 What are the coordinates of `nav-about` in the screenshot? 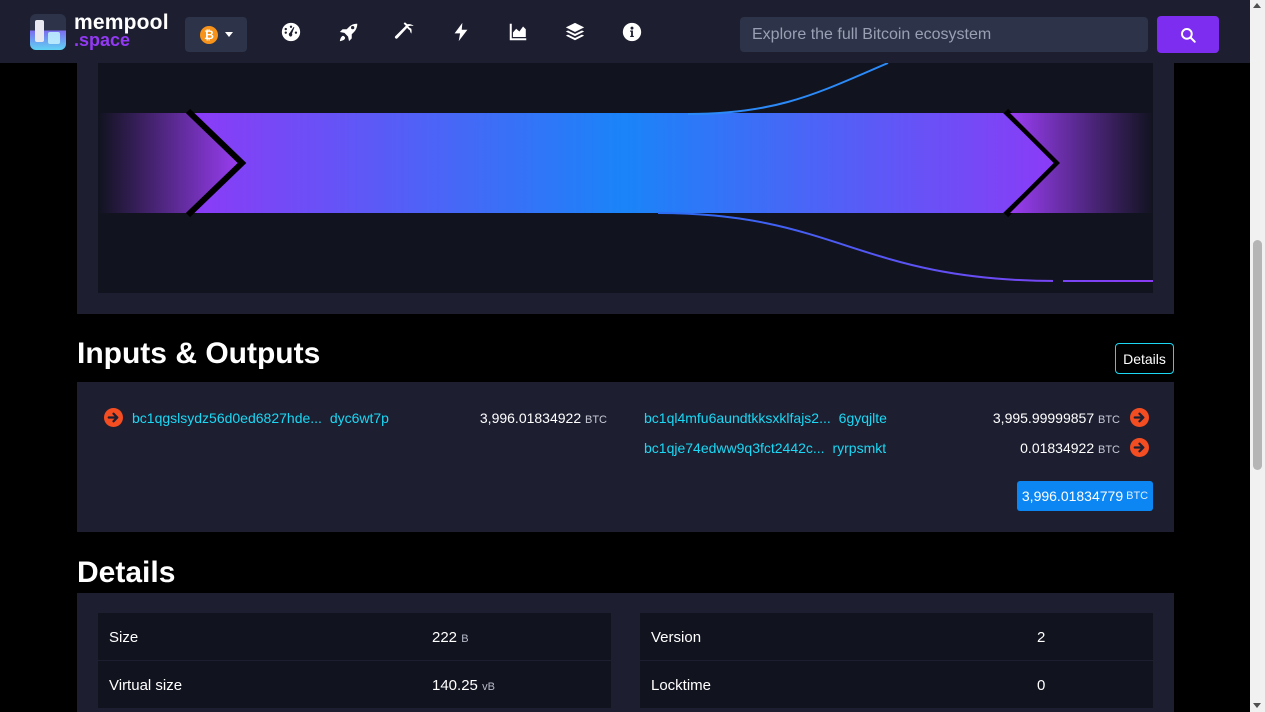 It's located at (632, 32).